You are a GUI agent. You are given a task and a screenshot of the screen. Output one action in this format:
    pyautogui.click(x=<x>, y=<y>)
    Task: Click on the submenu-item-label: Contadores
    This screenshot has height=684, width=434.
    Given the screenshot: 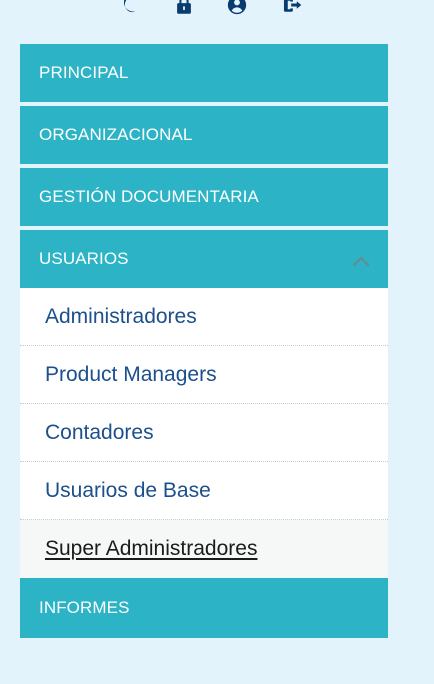 What is the action you would take?
    pyautogui.click(x=99, y=432)
    